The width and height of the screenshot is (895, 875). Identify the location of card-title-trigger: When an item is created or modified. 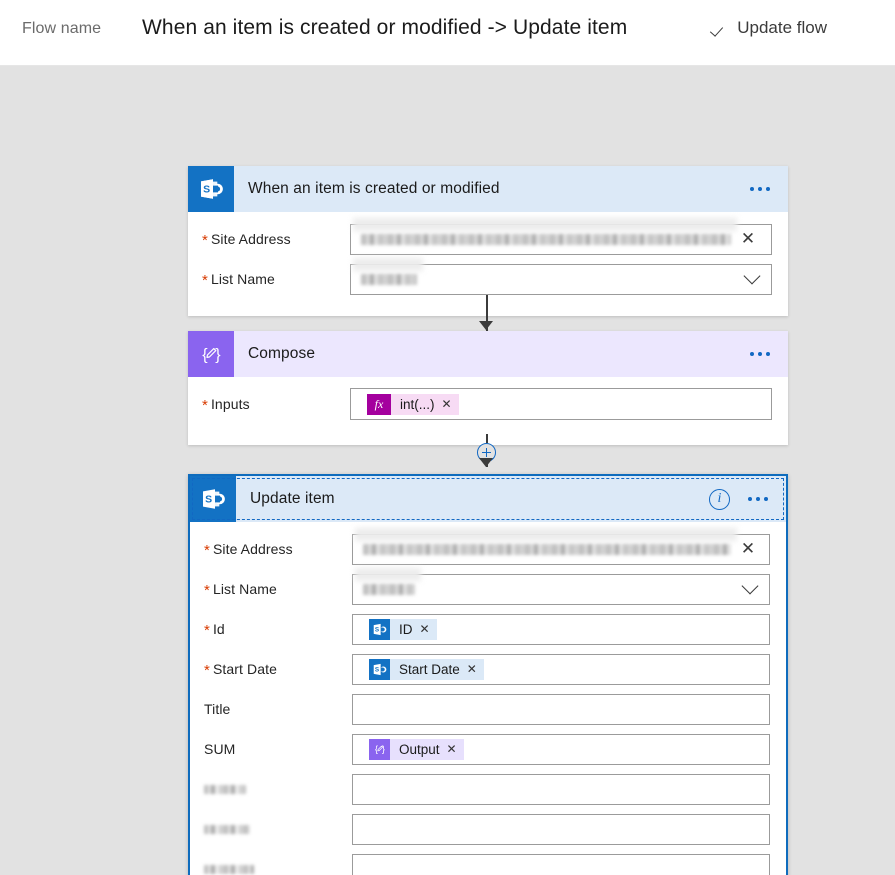
(374, 188).